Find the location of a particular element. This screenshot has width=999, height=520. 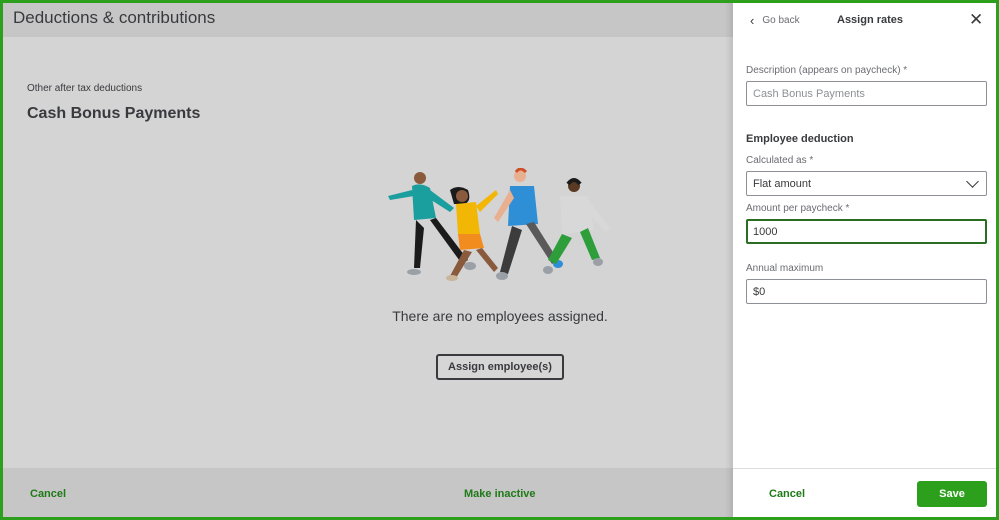

amount-per-paycheck-input is located at coordinates (866, 231).